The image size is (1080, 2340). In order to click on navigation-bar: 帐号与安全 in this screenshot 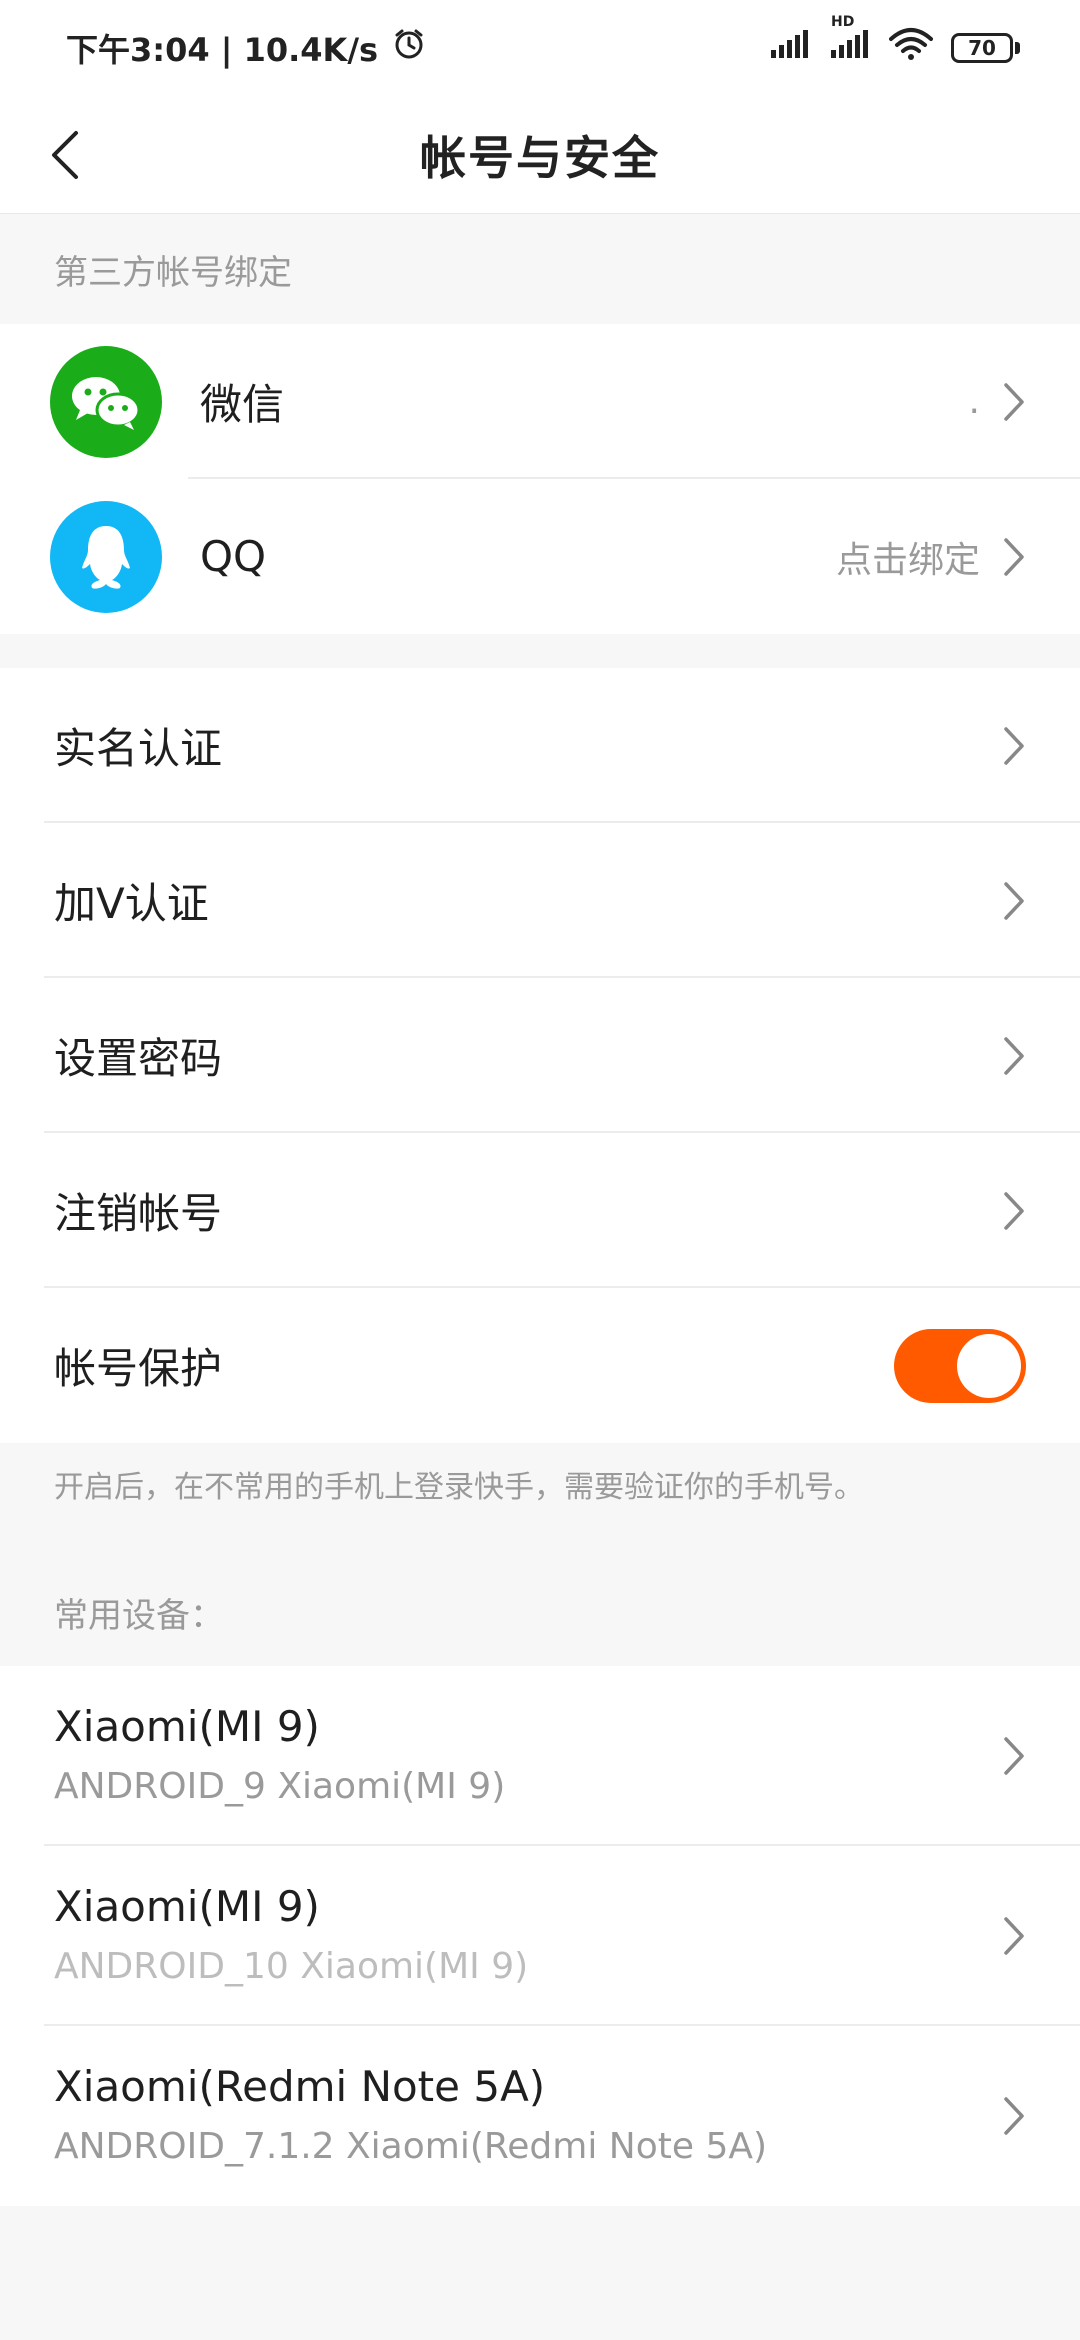, I will do `click(540, 155)`.